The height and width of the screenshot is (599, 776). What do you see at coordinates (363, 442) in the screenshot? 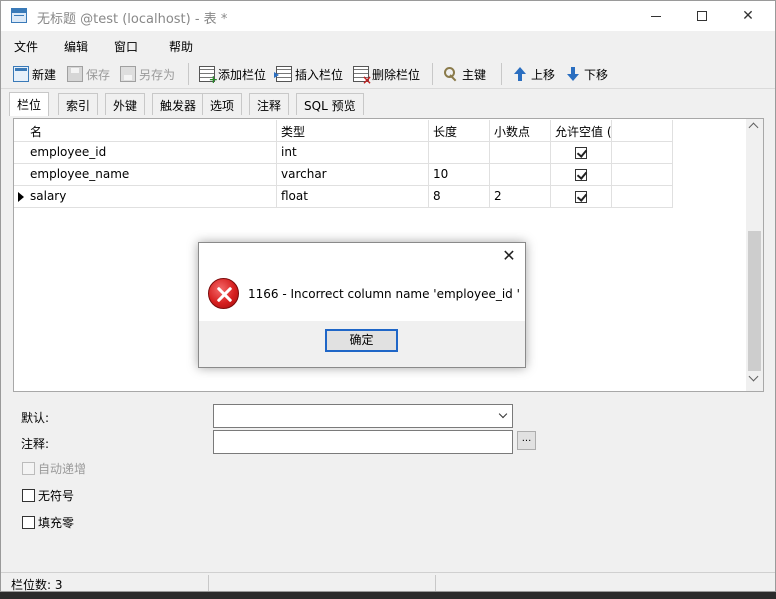
I see `comment-field` at bounding box center [363, 442].